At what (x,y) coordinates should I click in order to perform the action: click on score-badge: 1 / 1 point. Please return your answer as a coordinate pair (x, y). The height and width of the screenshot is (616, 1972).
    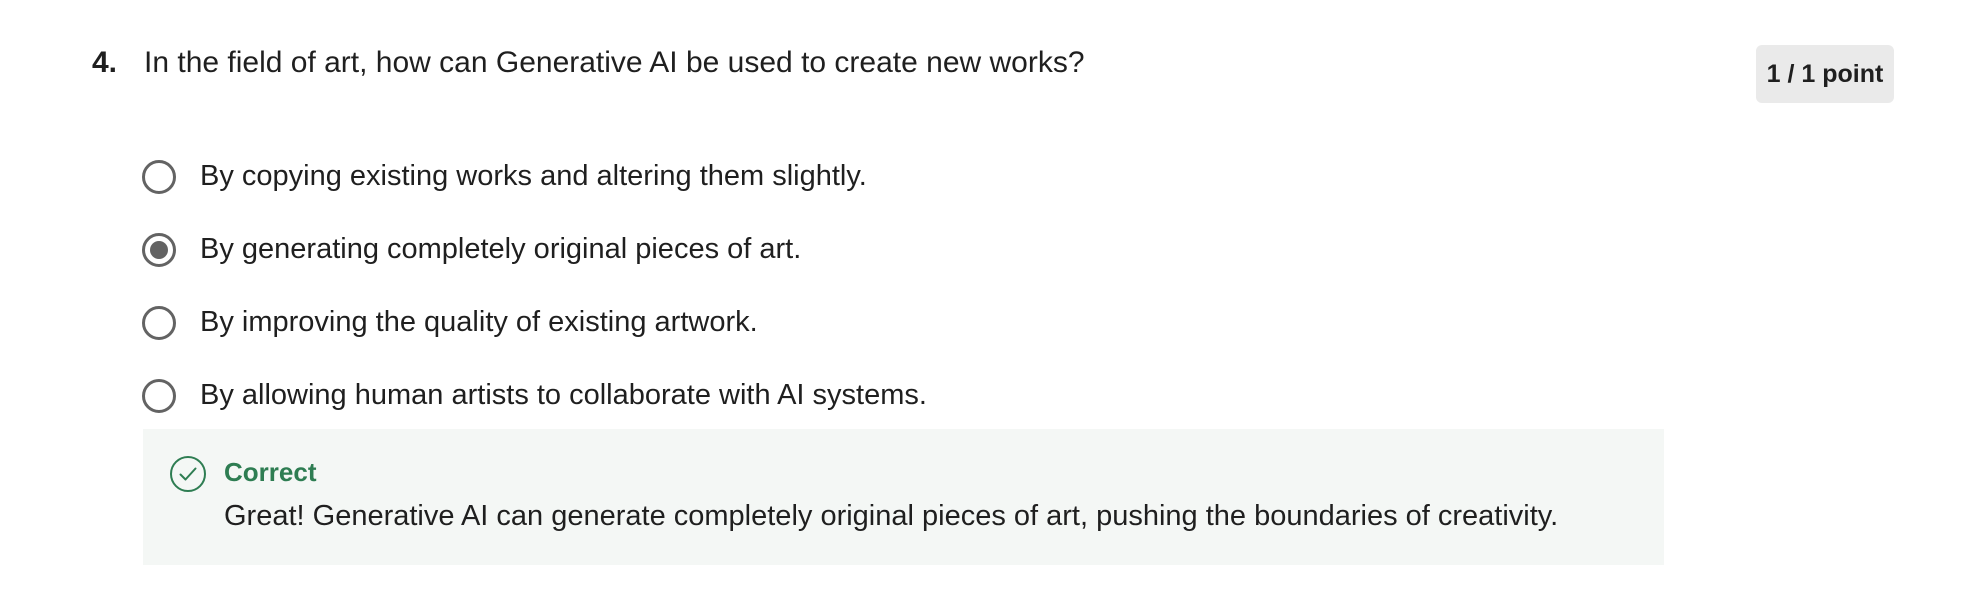
    Looking at the image, I should click on (1825, 74).